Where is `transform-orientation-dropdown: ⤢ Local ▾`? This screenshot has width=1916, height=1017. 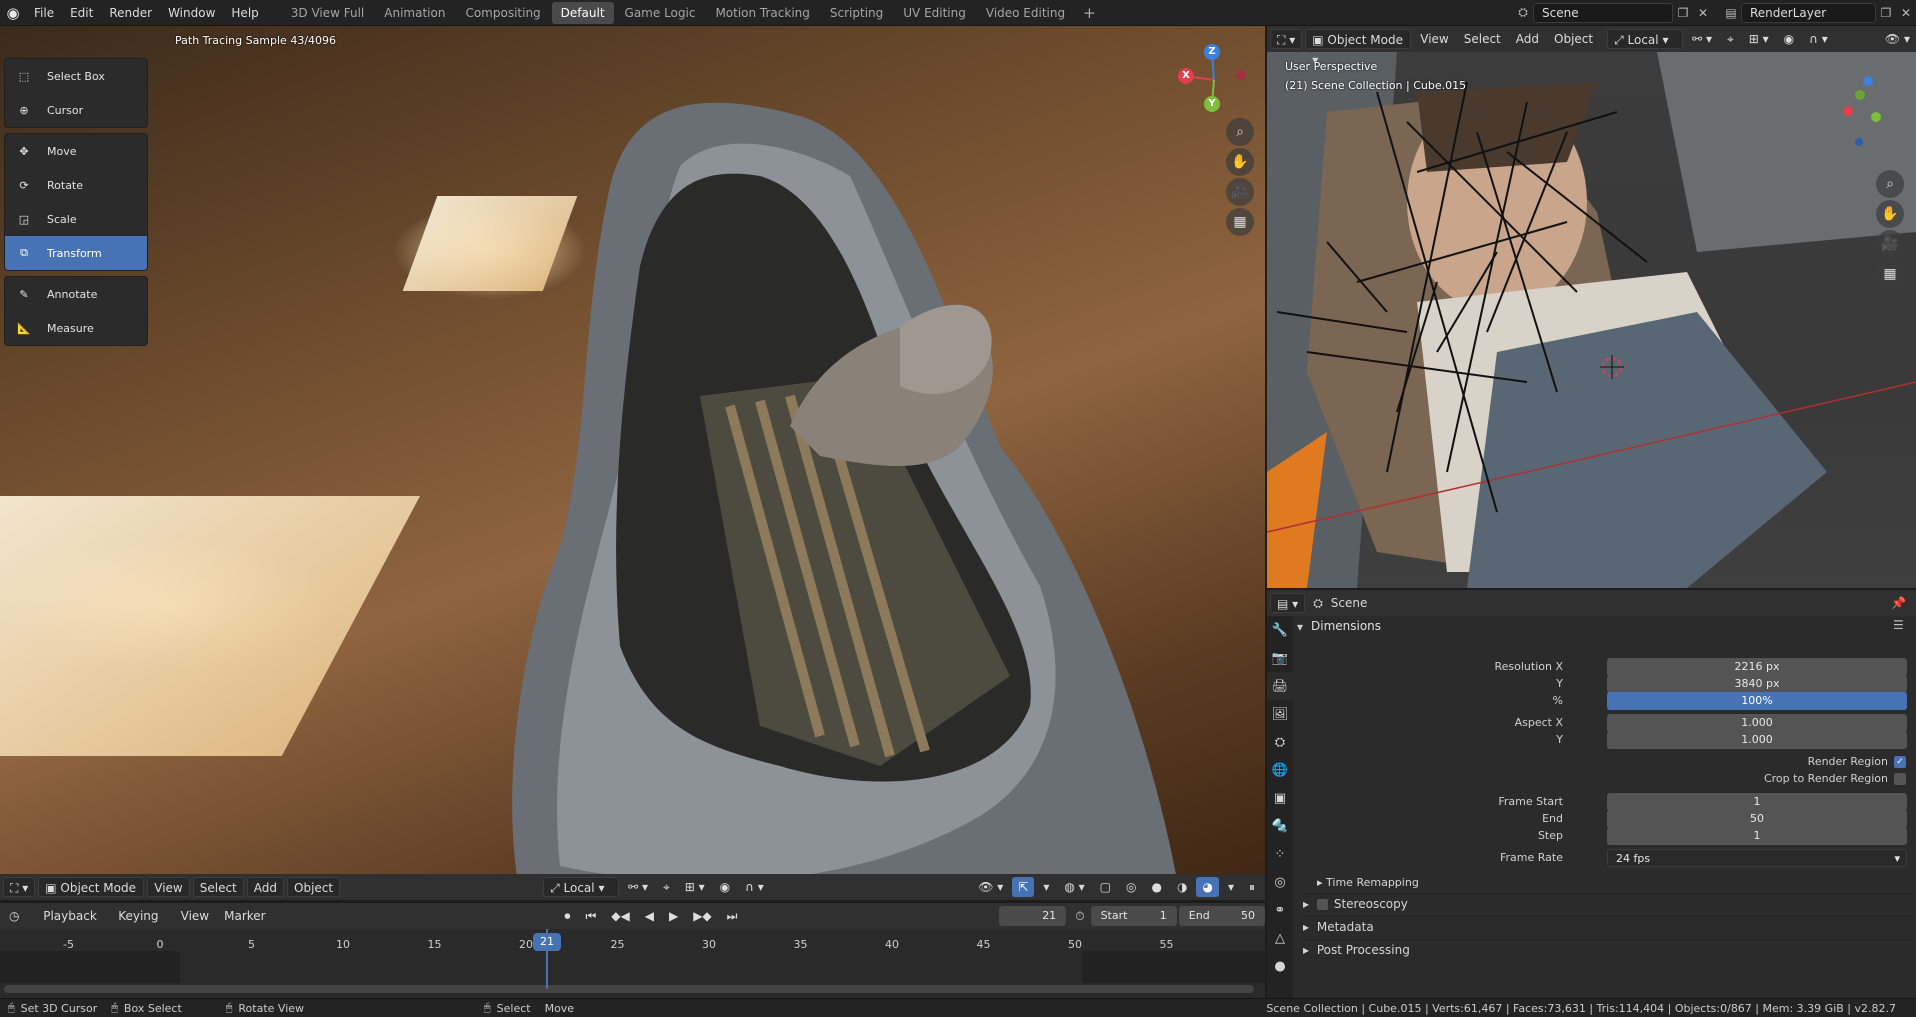 transform-orientation-dropdown: ⤢ Local ▾ is located at coordinates (1645, 39).